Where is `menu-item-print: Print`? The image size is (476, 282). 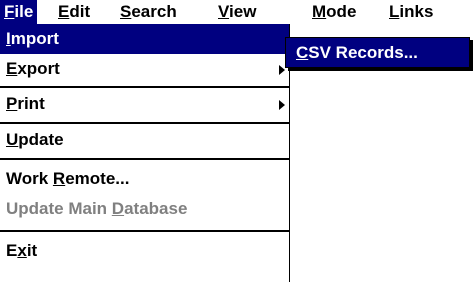 menu-item-print: Print is located at coordinates (144, 104).